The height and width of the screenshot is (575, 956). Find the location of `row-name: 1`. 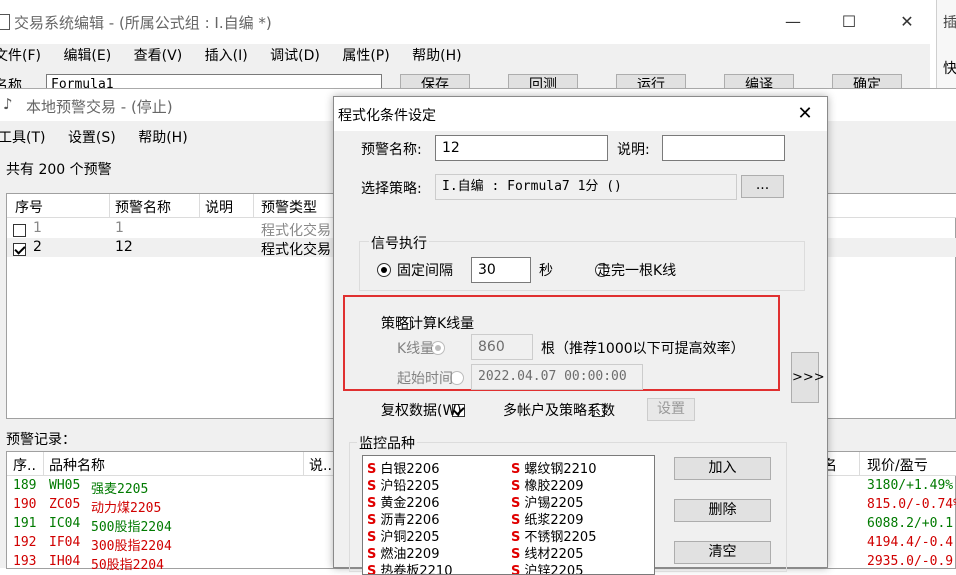

row-name: 1 is located at coordinates (119, 228).